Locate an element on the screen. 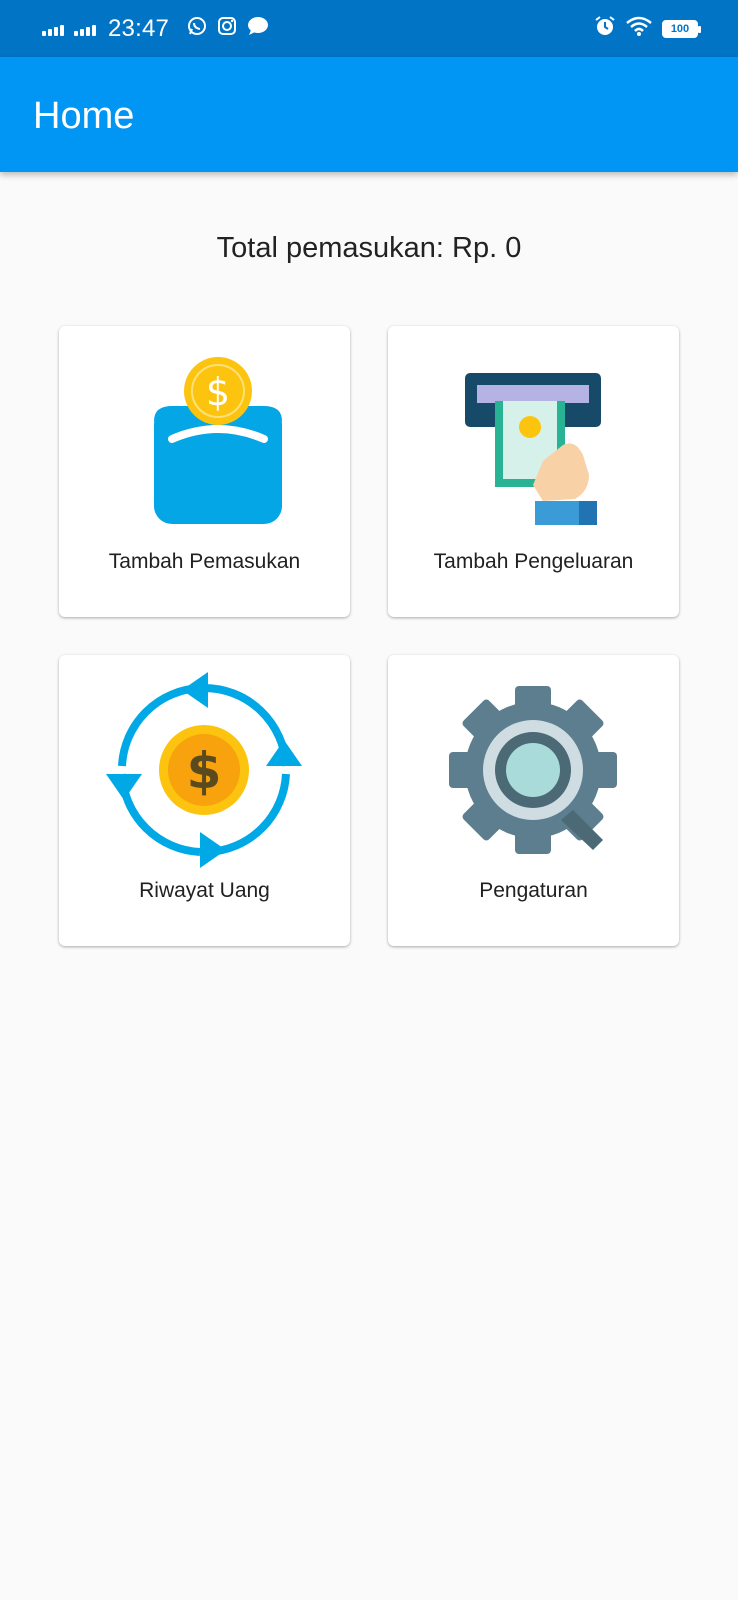 This screenshot has height=1600, width=738. atm-cash-icon is located at coordinates (533, 441).